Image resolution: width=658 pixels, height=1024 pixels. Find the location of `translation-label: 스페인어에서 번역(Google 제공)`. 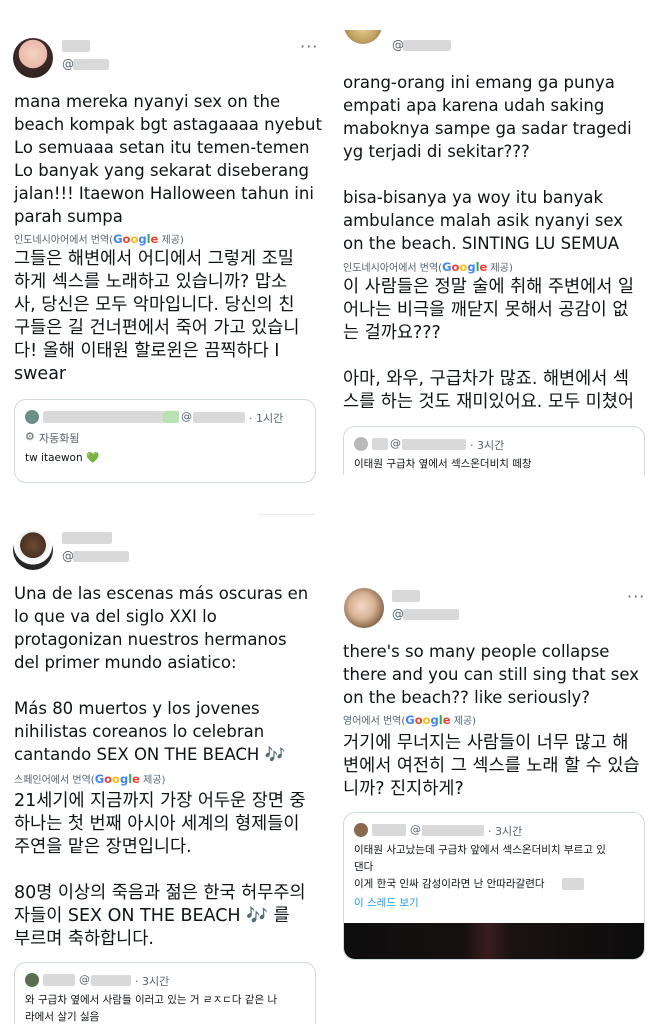

translation-label: 스페인어에서 번역(Google 제공) is located at coordinates (90, 779).